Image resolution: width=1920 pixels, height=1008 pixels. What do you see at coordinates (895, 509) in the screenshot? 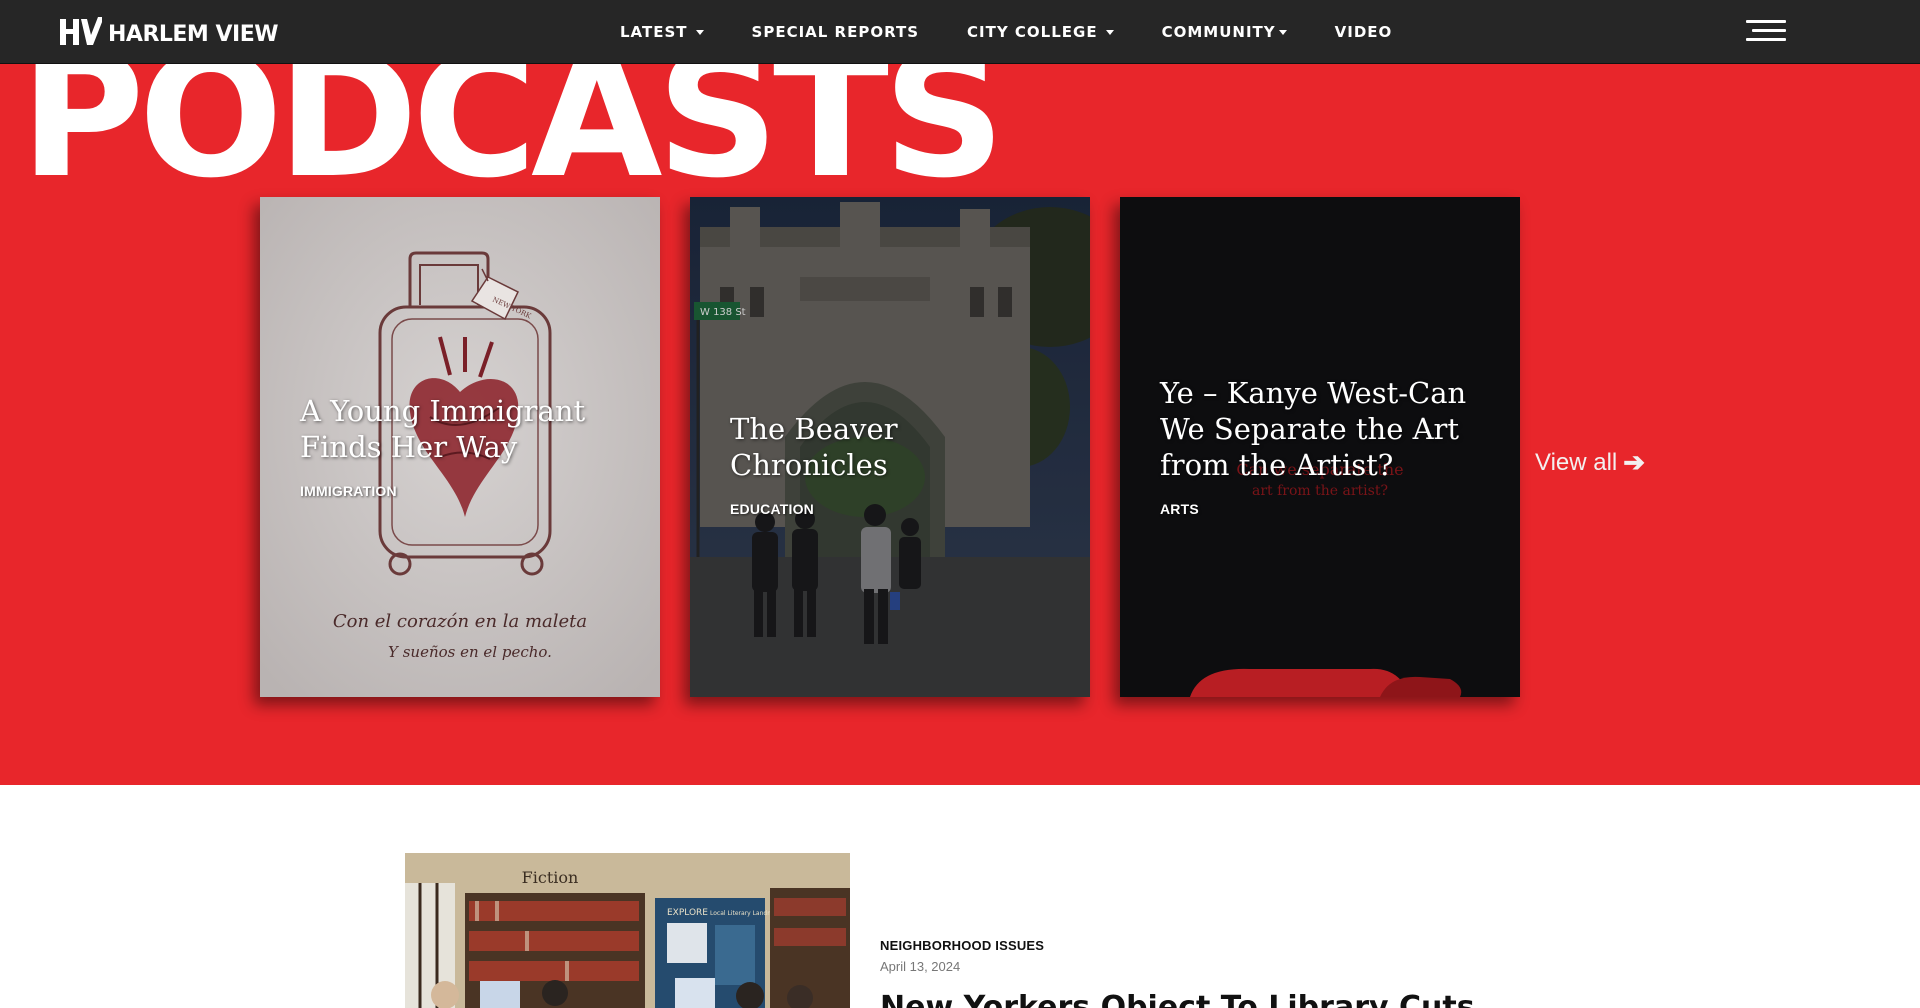
I see `card-category-tag: EDUCATION` at bounding box center [895, 509].